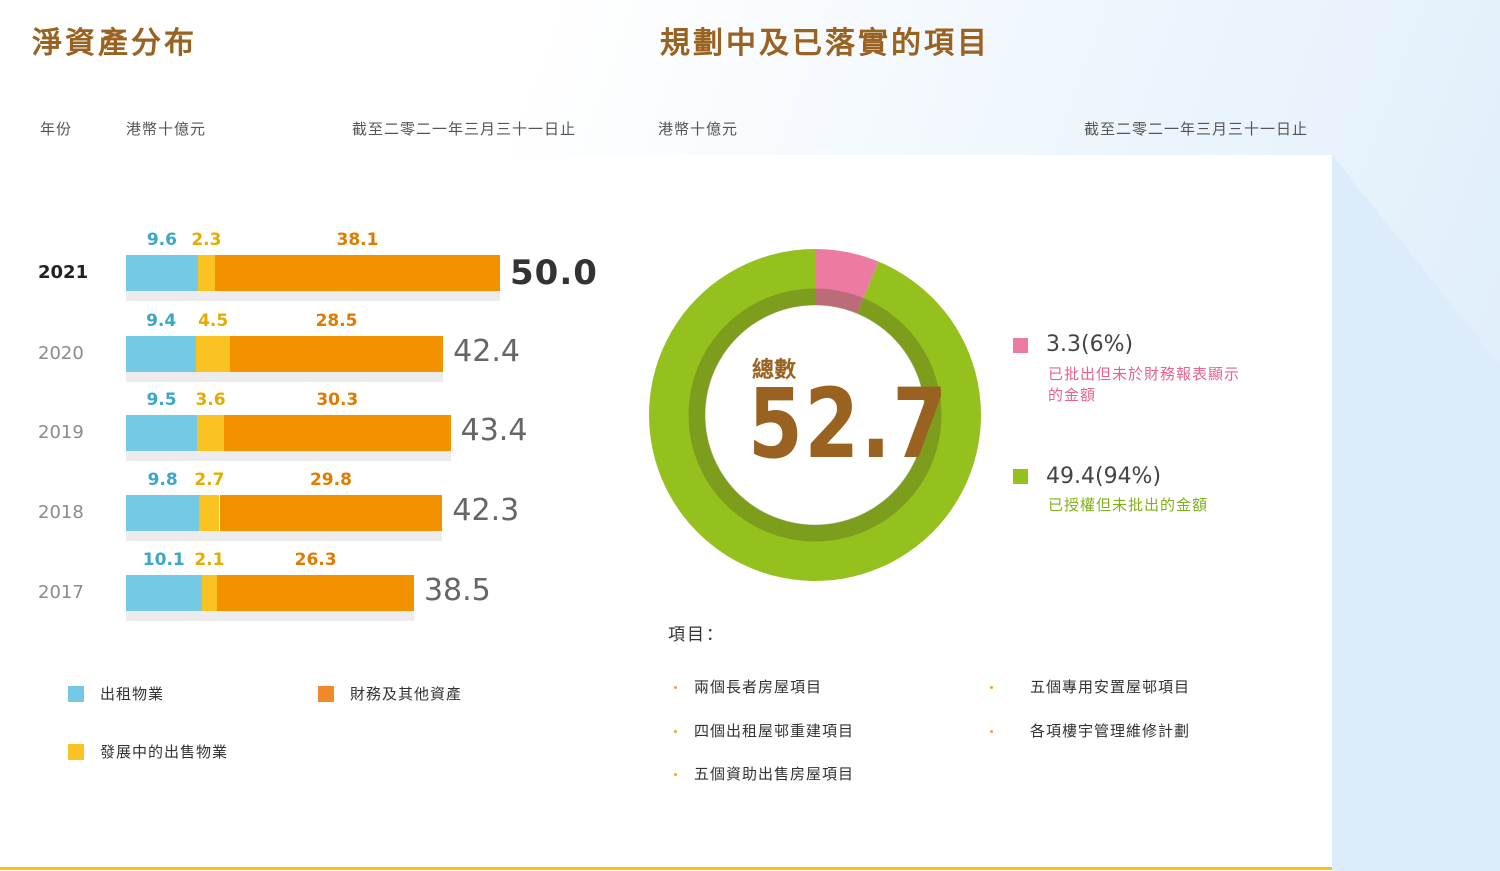 Image resolution: width=1500 pixels, height=871 pixels. I want to click on data-label-sale: 2.1, so click(209, 560).